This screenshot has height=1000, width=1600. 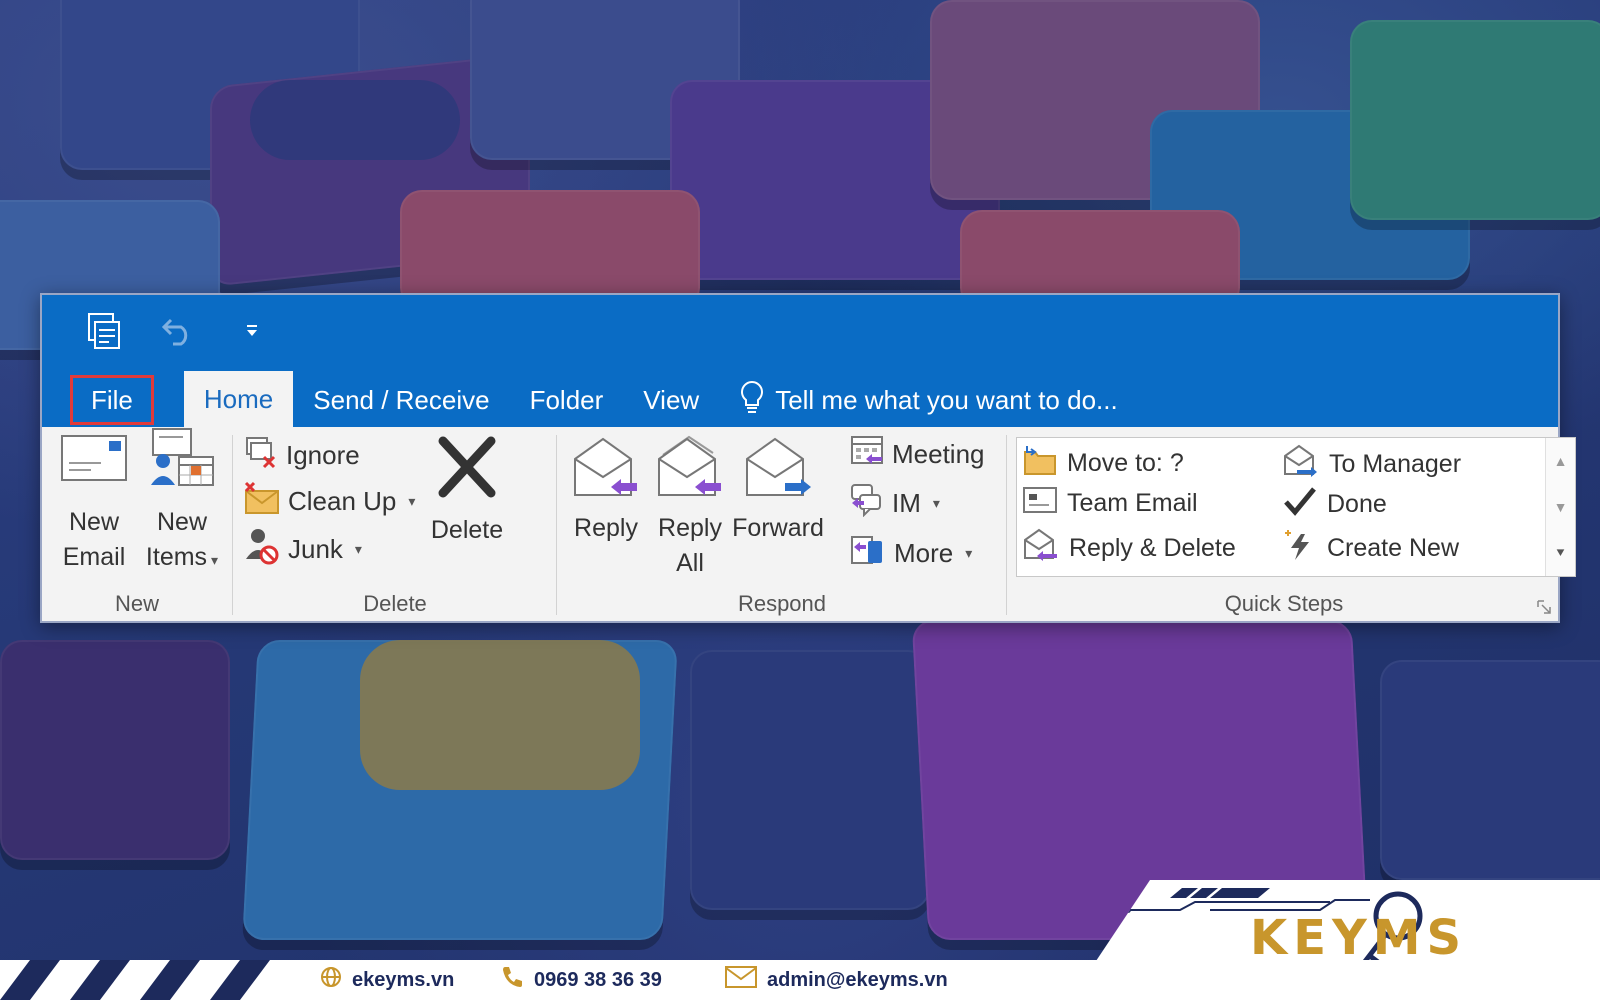 I want to click on meeting-button: Meeting, so click(x=917, y=454).